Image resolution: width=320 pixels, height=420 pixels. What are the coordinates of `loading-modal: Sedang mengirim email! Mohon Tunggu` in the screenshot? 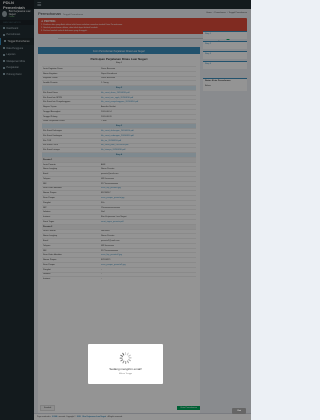 It's located at (125, 364).